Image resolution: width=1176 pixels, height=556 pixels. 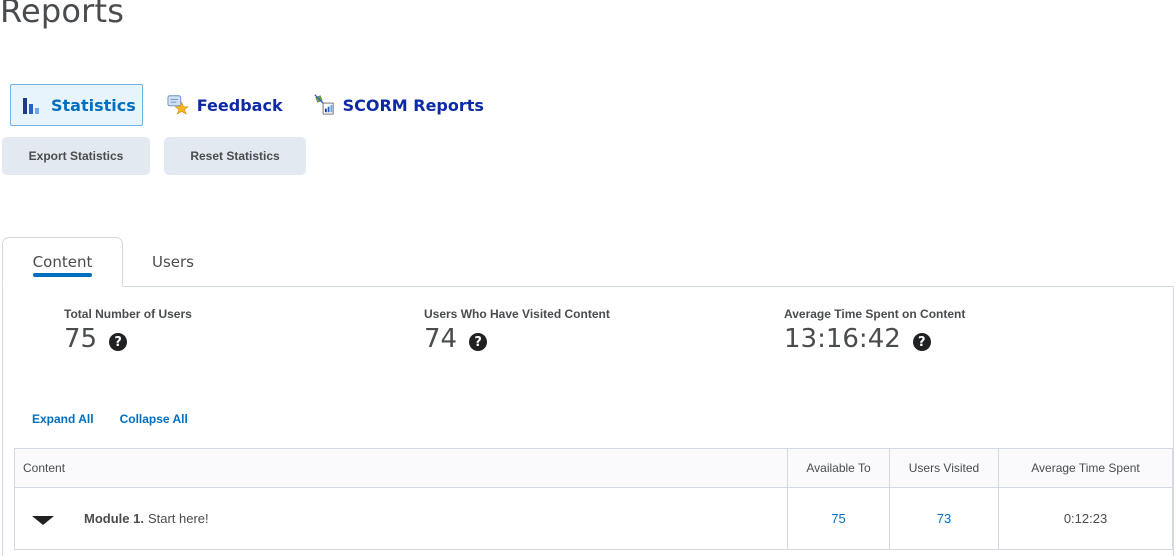 I want to click on tab-users: Users, so click(x=173, y=262).